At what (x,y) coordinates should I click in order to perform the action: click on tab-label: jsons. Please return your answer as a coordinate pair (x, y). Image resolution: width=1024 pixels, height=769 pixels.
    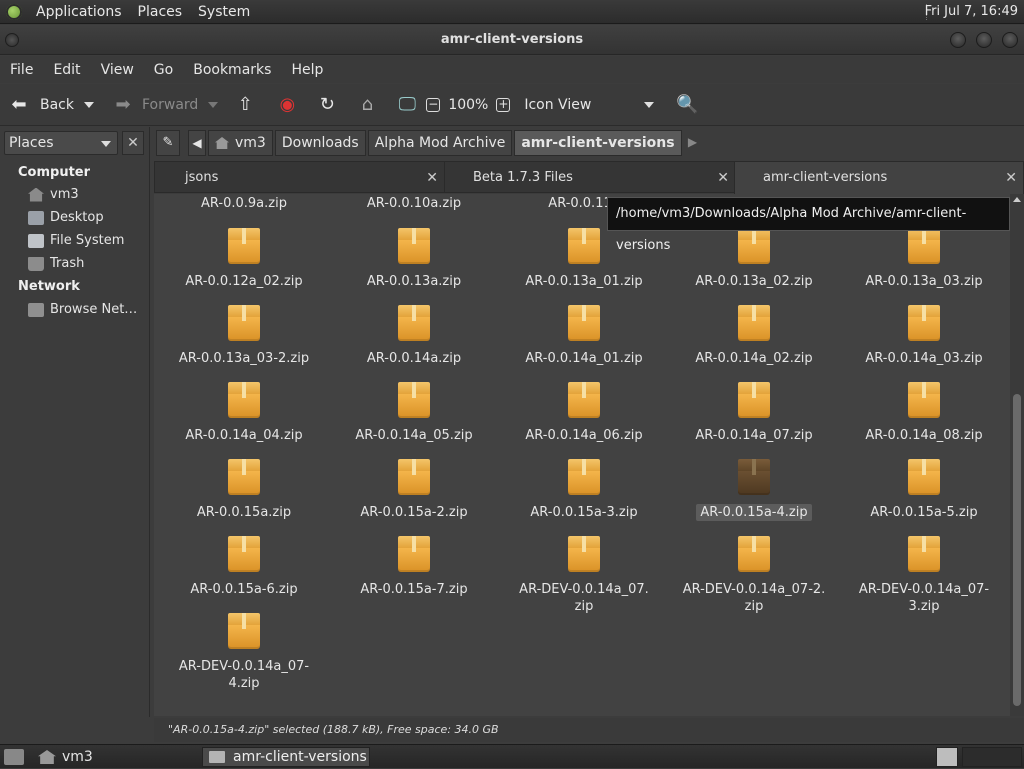
    Looking at the image, I should click on (202, 177).